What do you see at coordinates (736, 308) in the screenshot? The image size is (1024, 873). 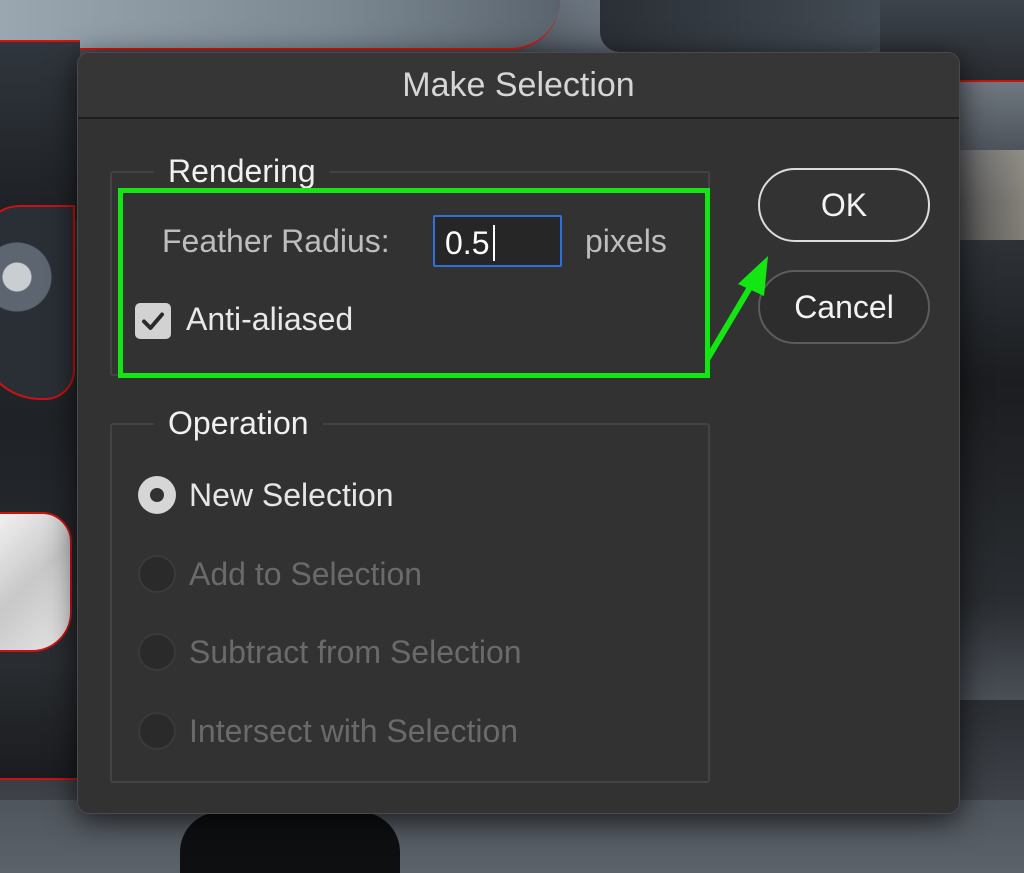 I see `arrow-up-right-icon` at bounding box center [736, 308].